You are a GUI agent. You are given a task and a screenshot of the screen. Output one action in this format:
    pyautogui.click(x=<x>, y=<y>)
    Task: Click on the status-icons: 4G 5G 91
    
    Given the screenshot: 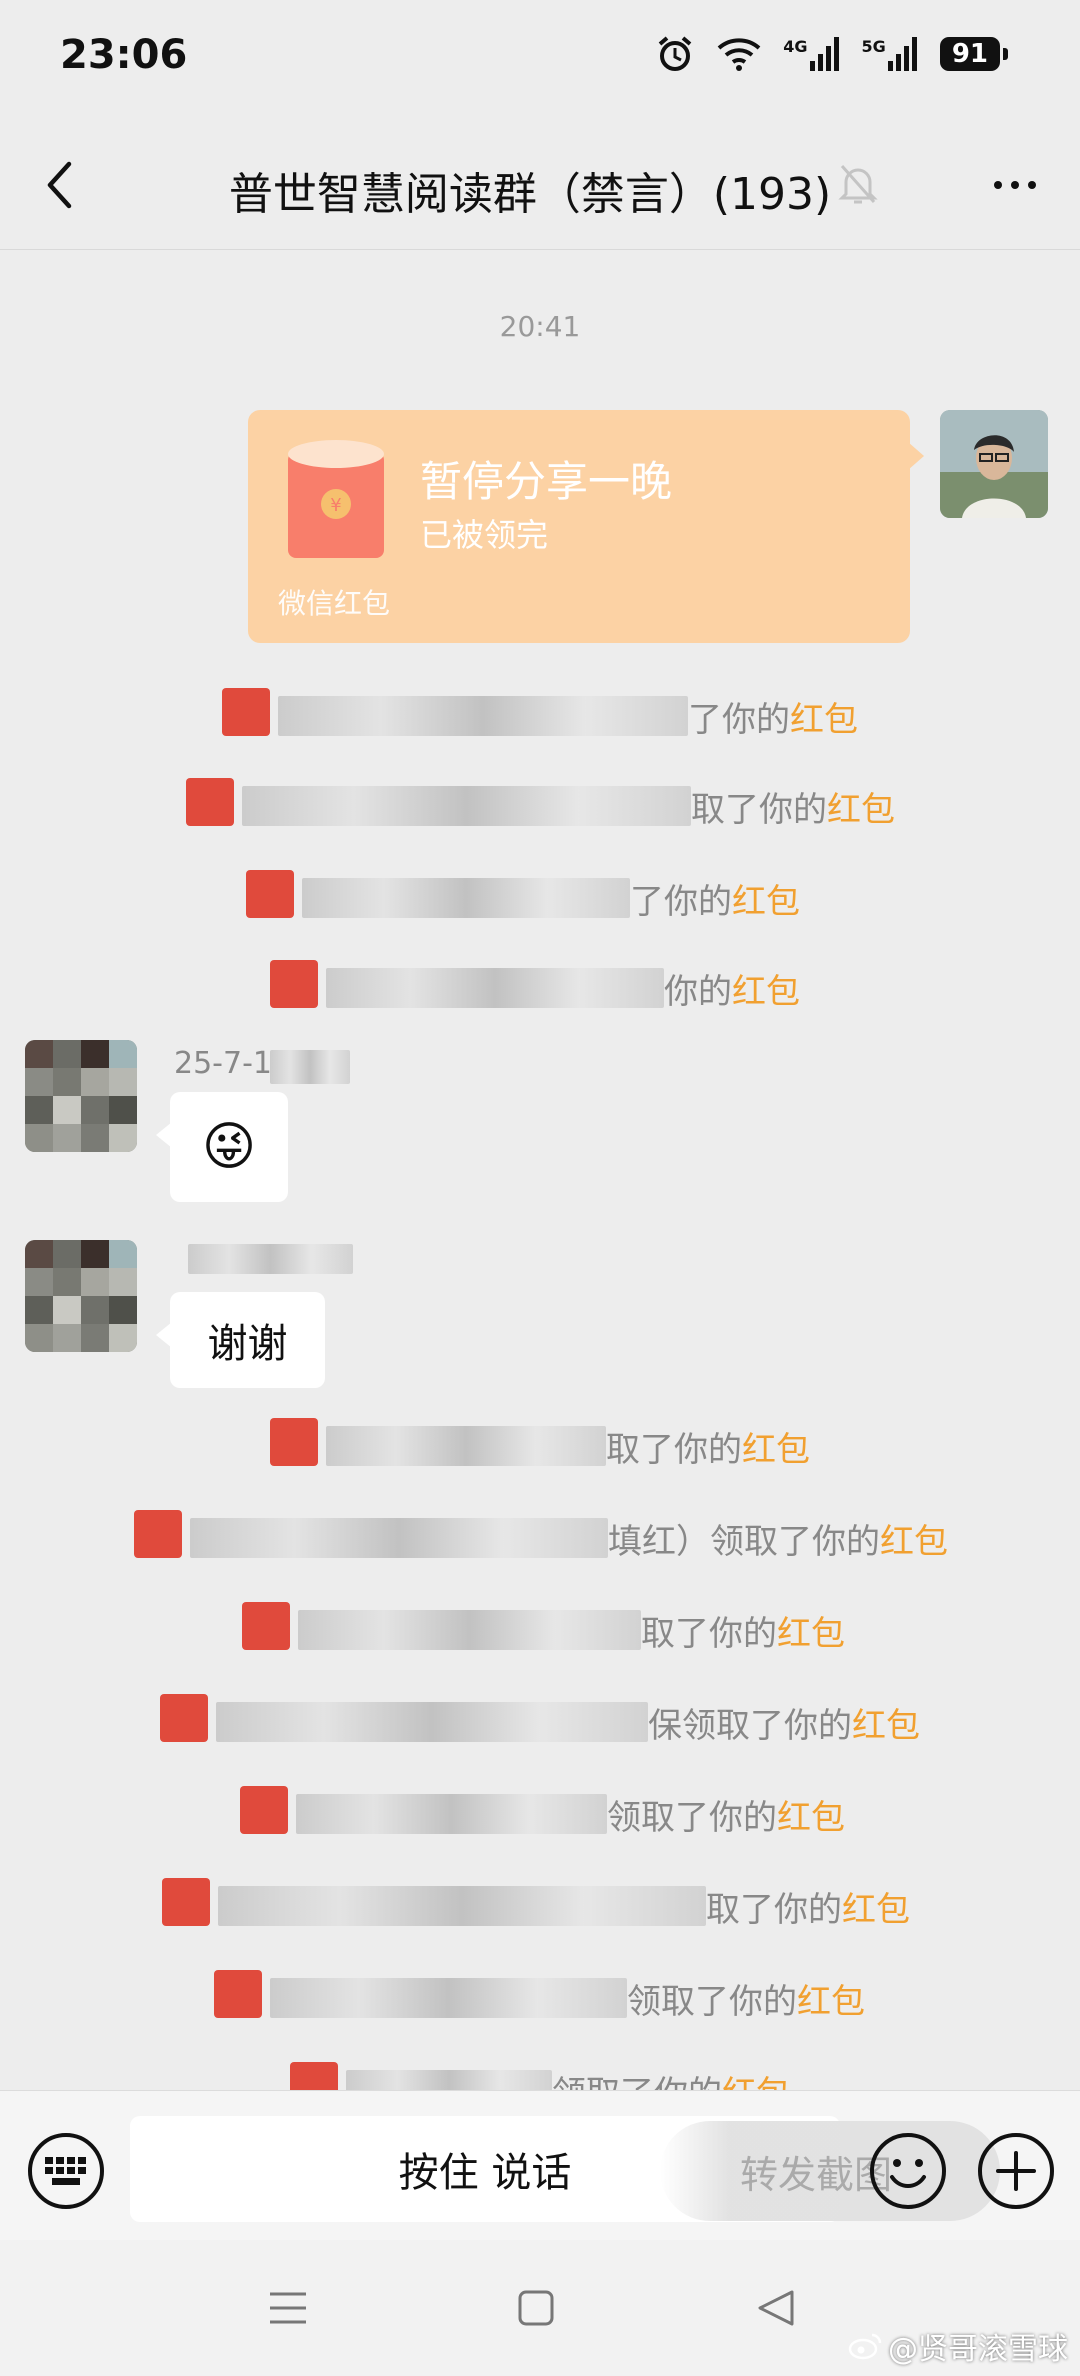 What is the action you would take?
    pyautogui.click(x=832, y=54)
    